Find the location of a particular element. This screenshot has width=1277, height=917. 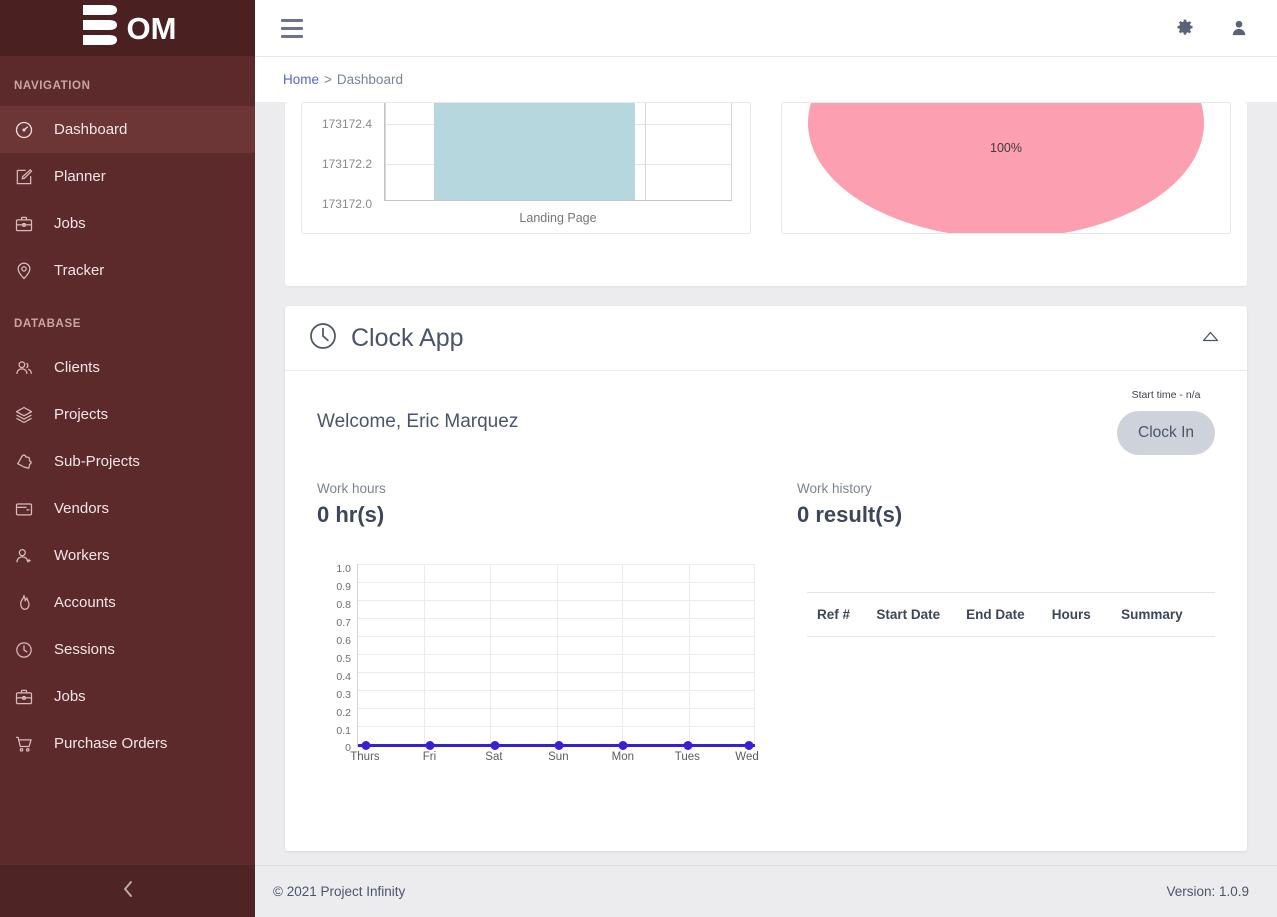

line-chart-xtick: Fri is located at coordinates (429, 757).